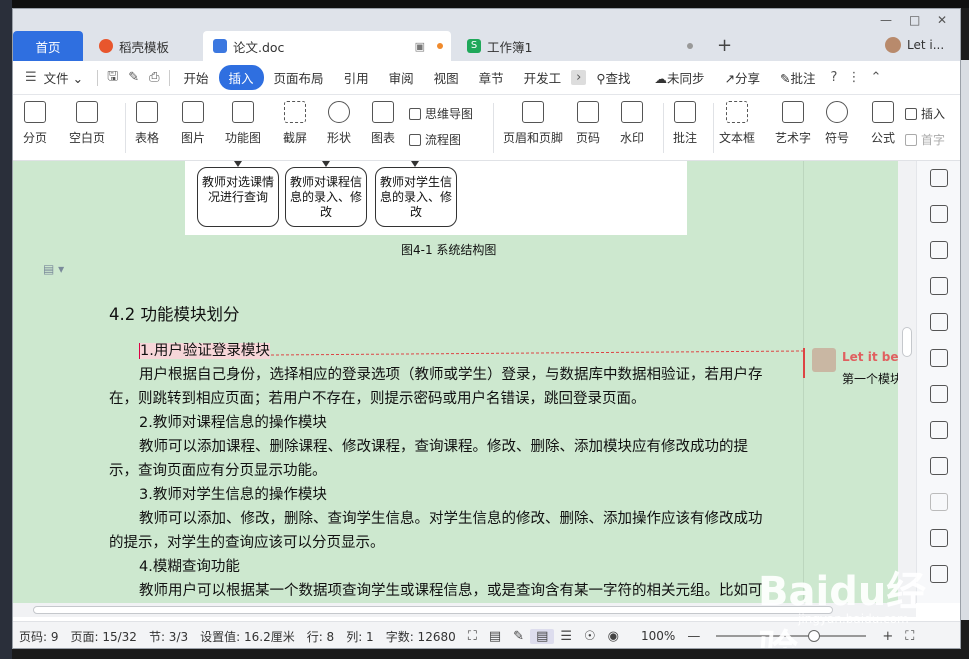 The image size is (969, 659). I want to click on horizontal-scroll-thumb, so click(433, 610).